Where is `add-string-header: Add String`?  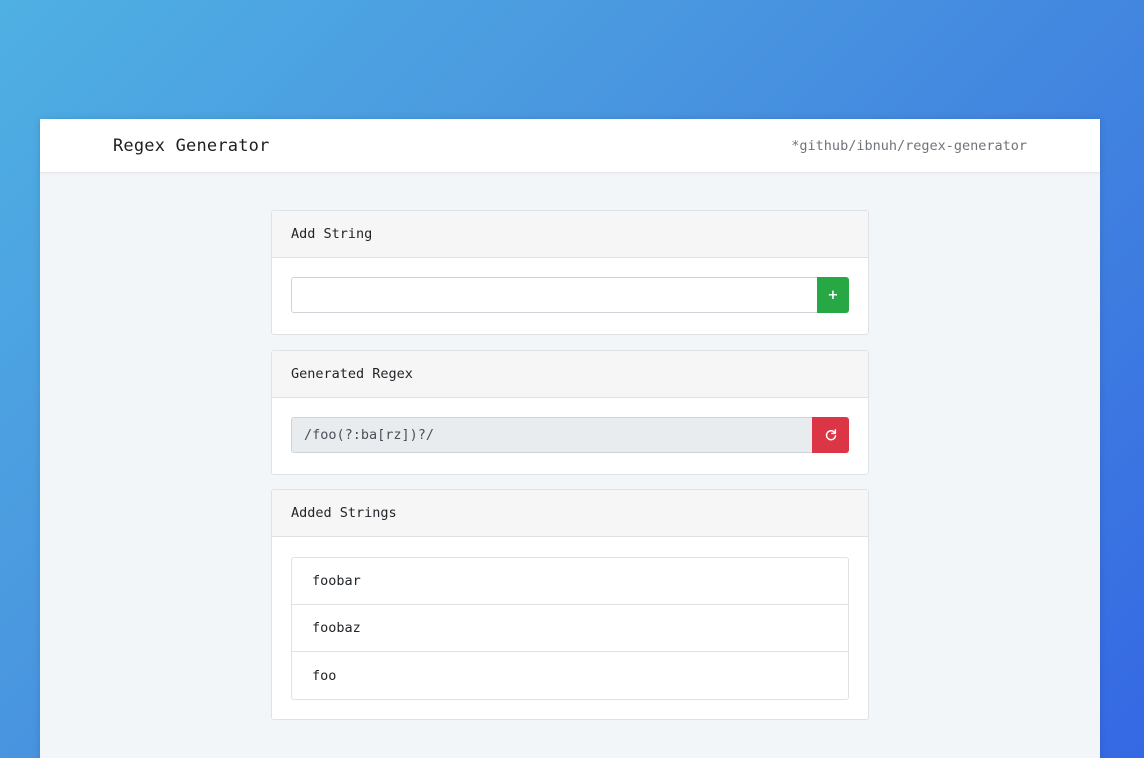
add-string-header: Add String is located at coordinates (570, 234).